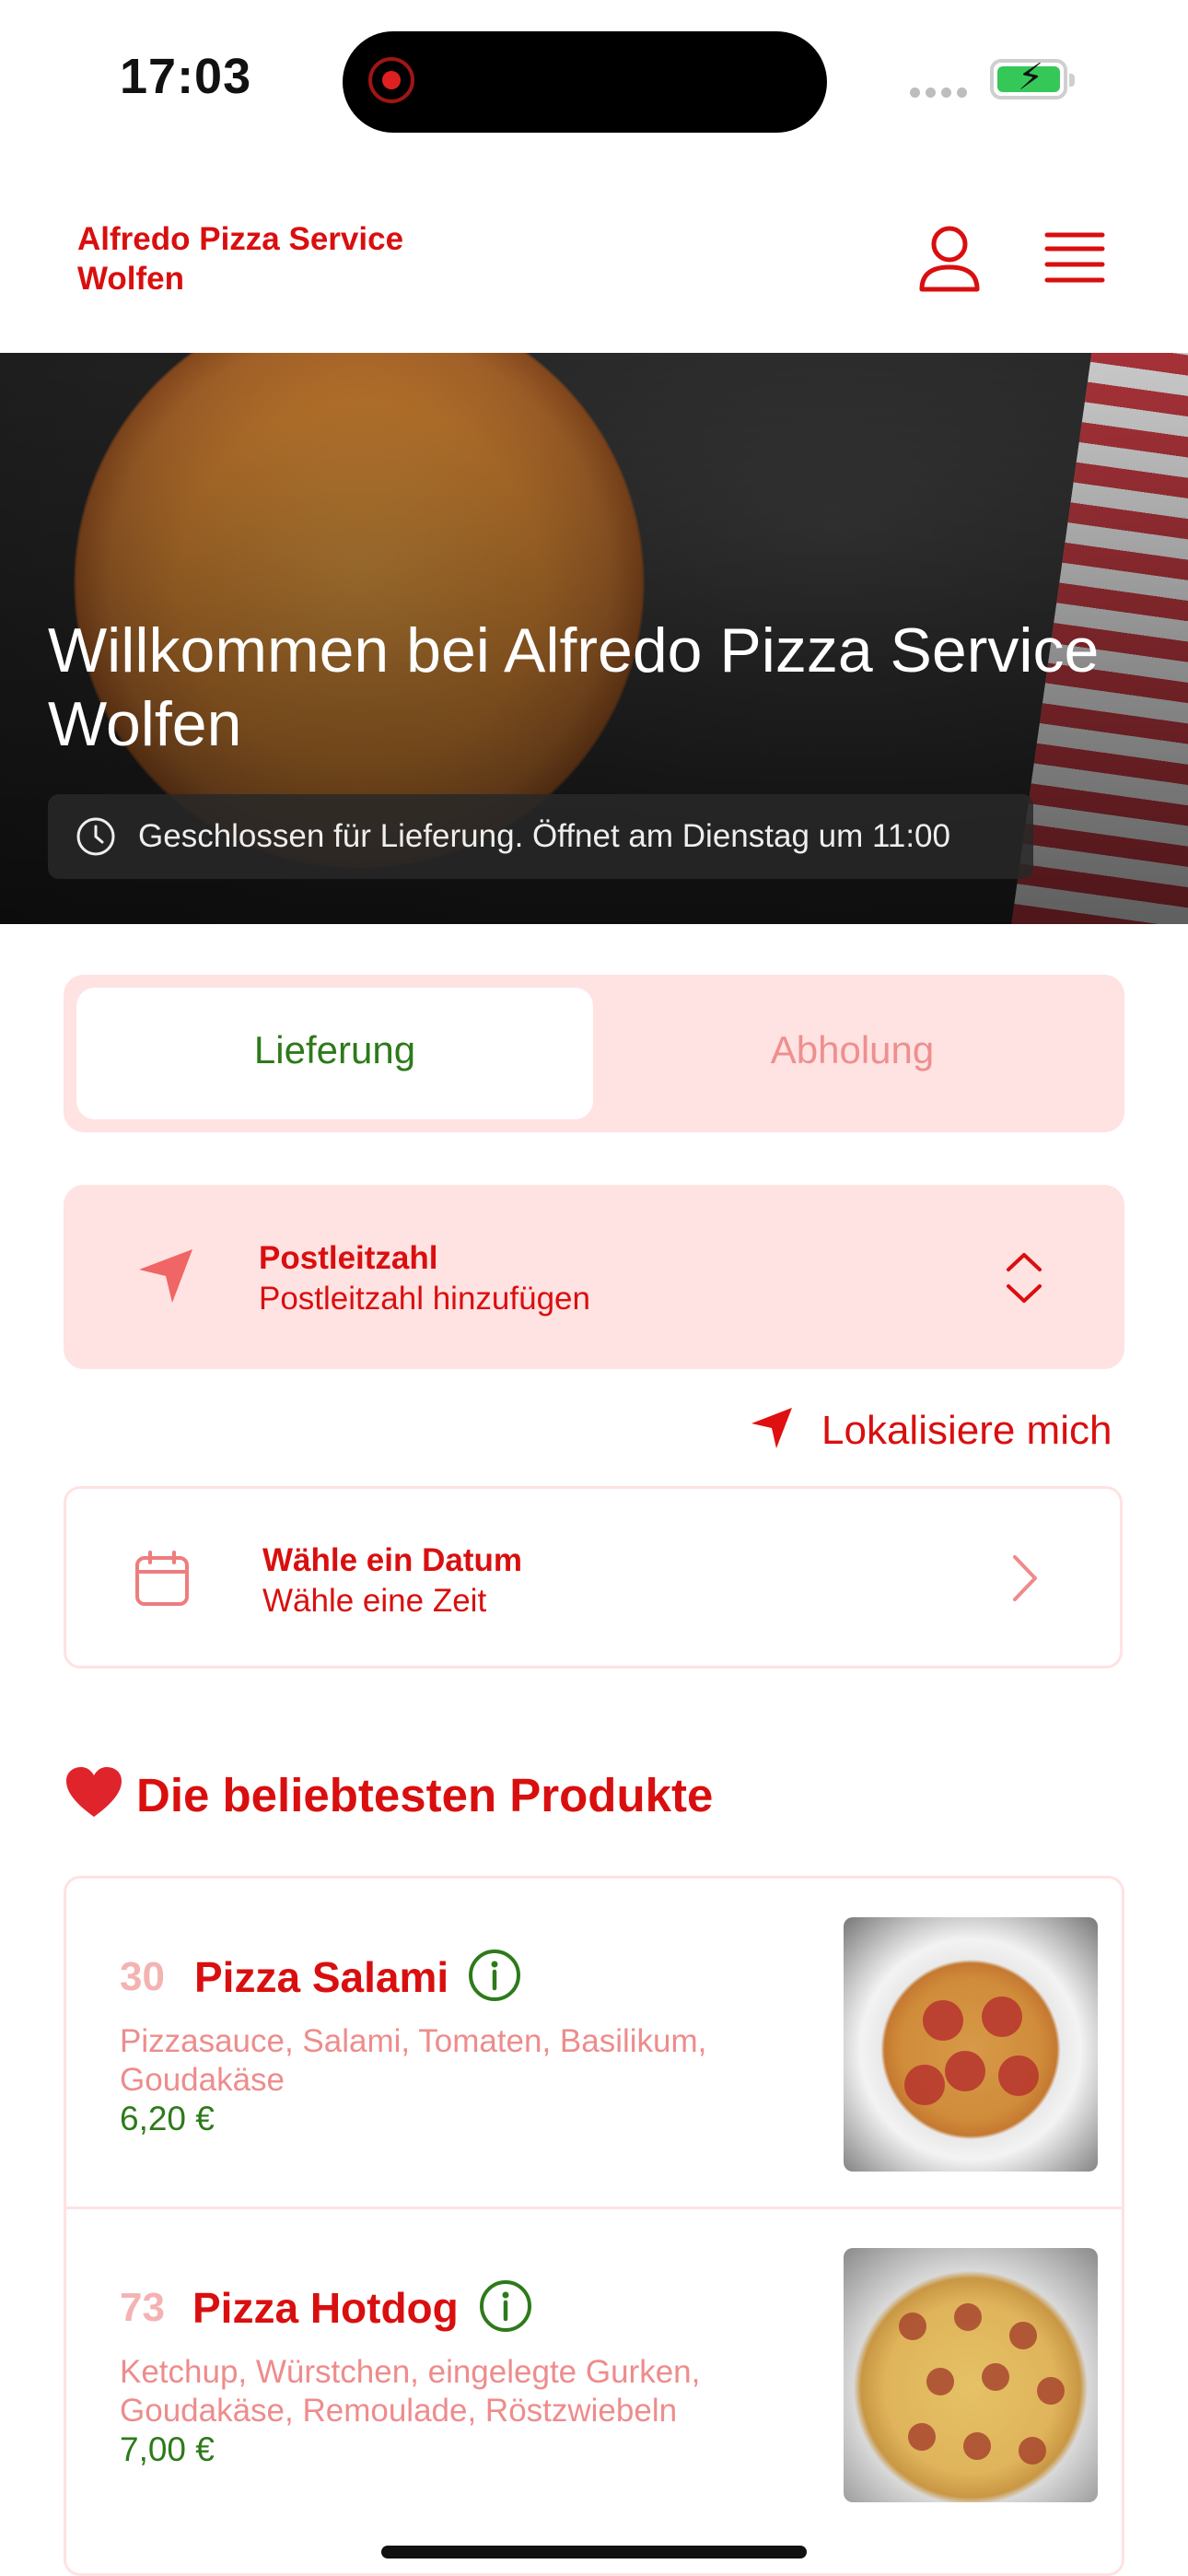  What do you see at coordinates (186, 76) in the screenshot?
I see `status-time: 17:03` at bounding box center [186, 76].